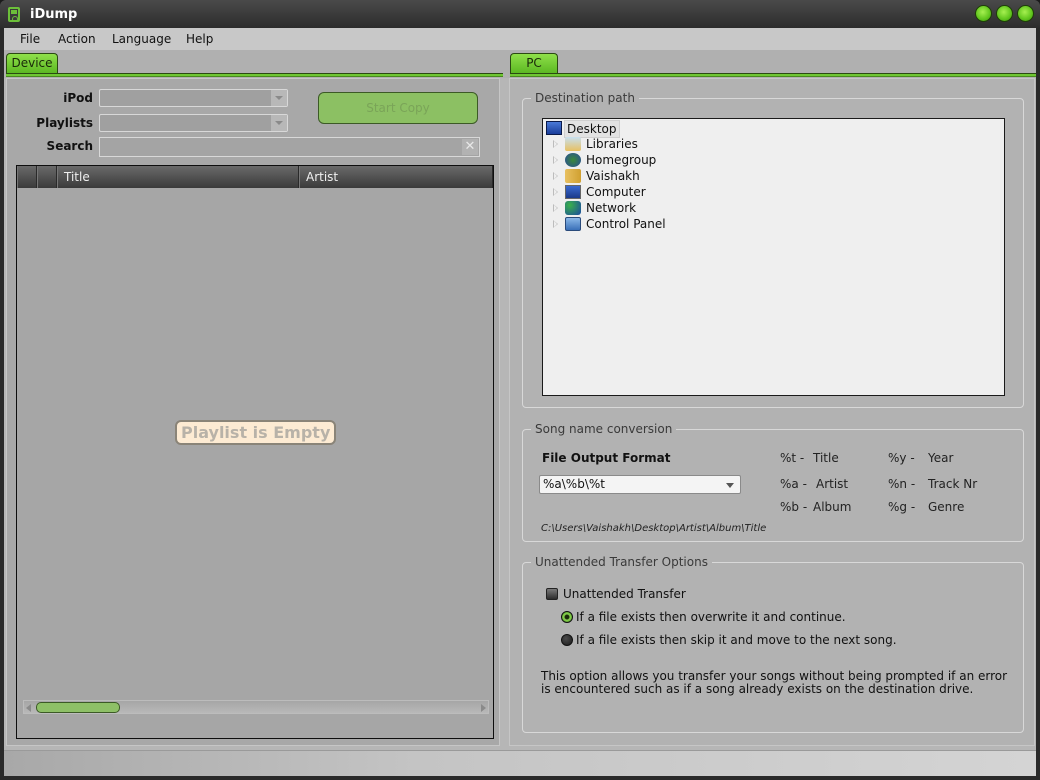 The height and width of the screenshot is (780, 1040). Describe the element at coordinates (593, 129) in the screenshot. I see `tree-item-desktop: Desktop` at that location.